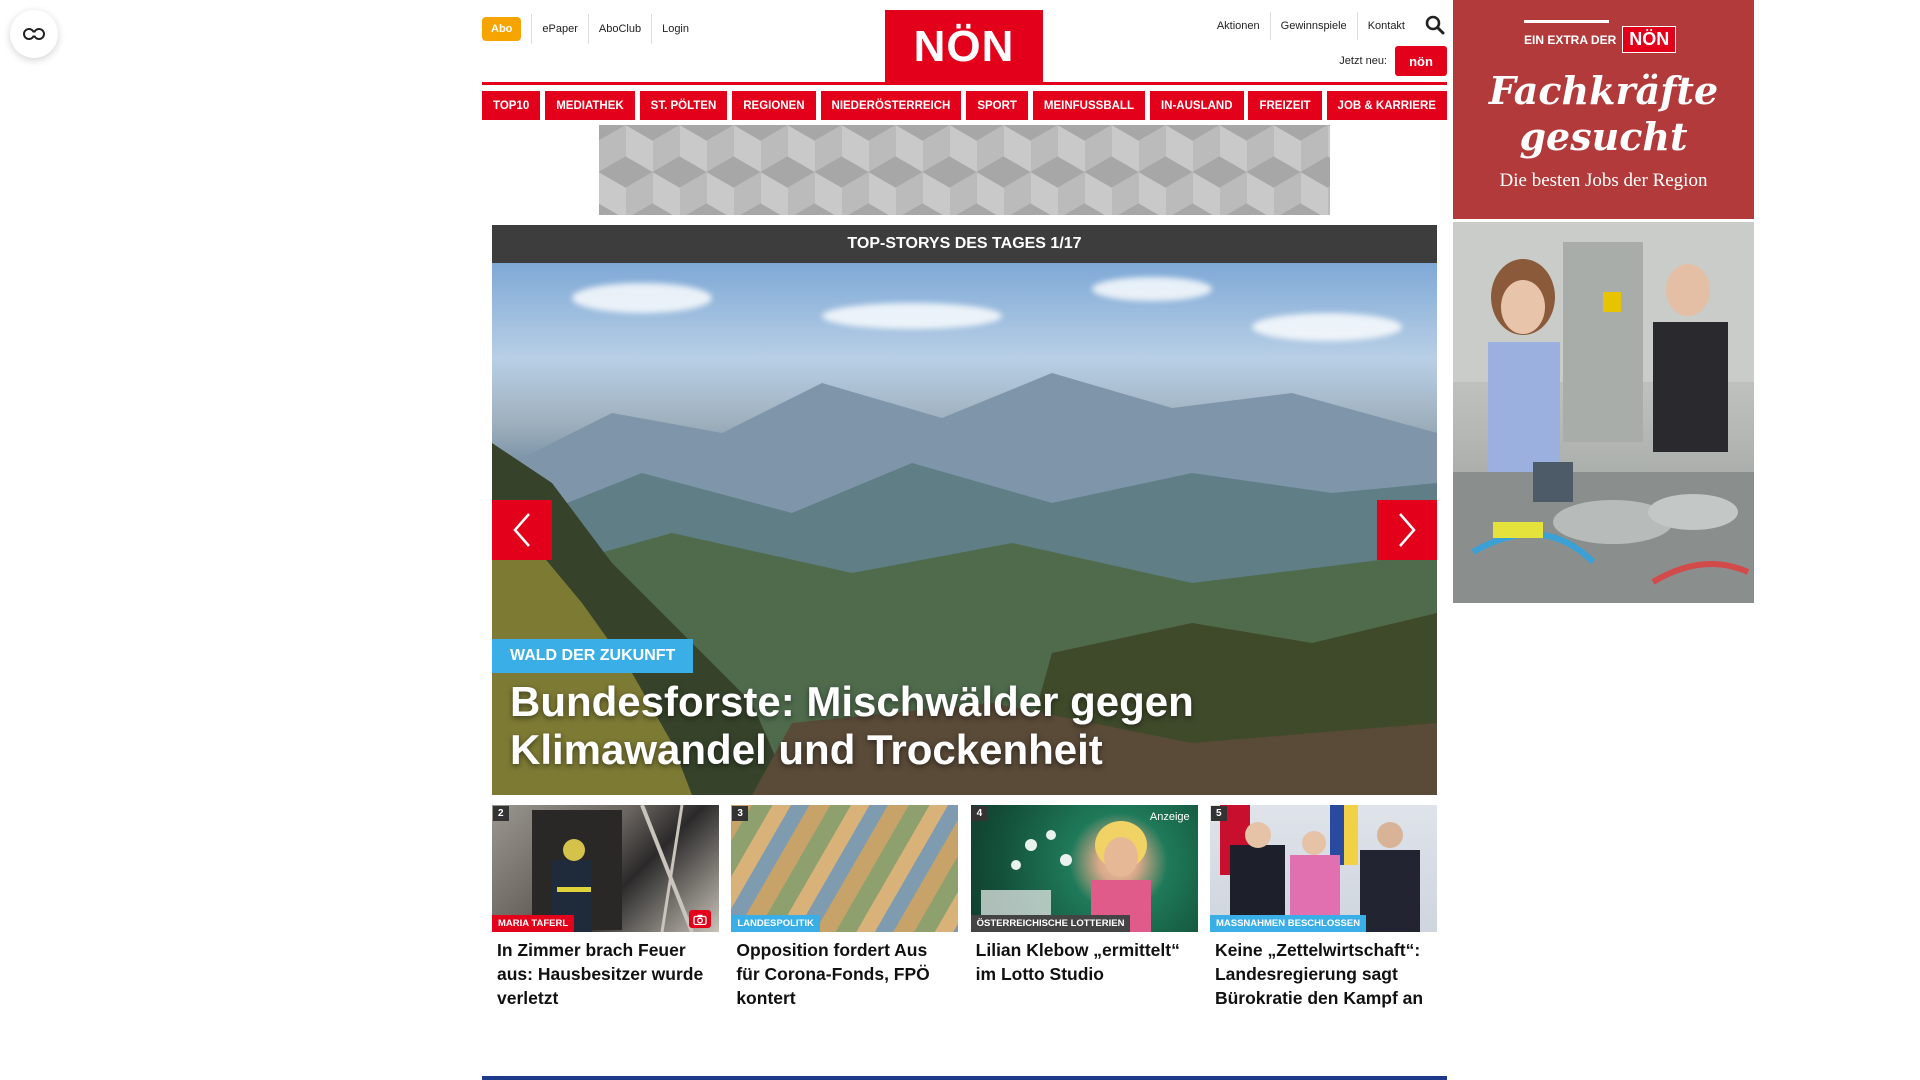 This screenshot has width=1920, height=1080. Describe the element at coordinates (740, 813) in the screenshot. I see `teaser-rank: 3` at that location.